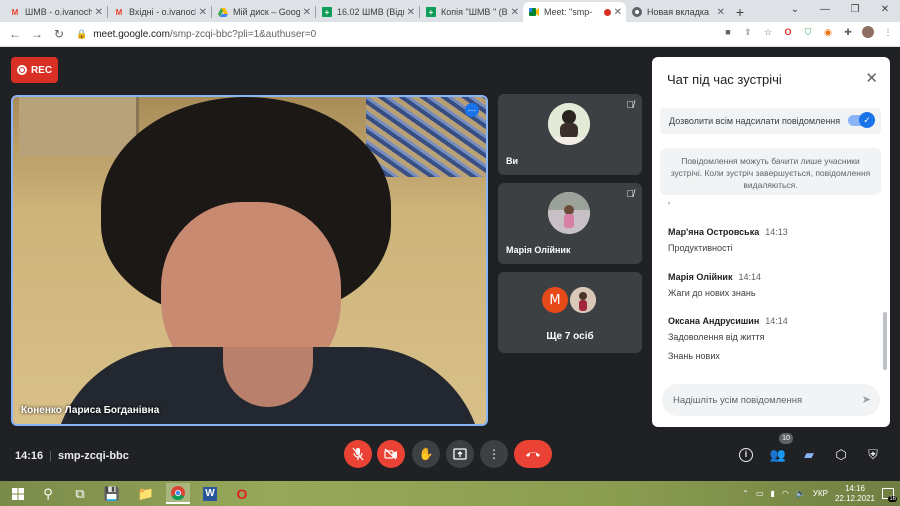 Image resolution: width=900 pixels, height=506 pixels. Describe the element at coordinates (81, 34) in the screenshot. I see `lock-icon: 🔒` at that location.